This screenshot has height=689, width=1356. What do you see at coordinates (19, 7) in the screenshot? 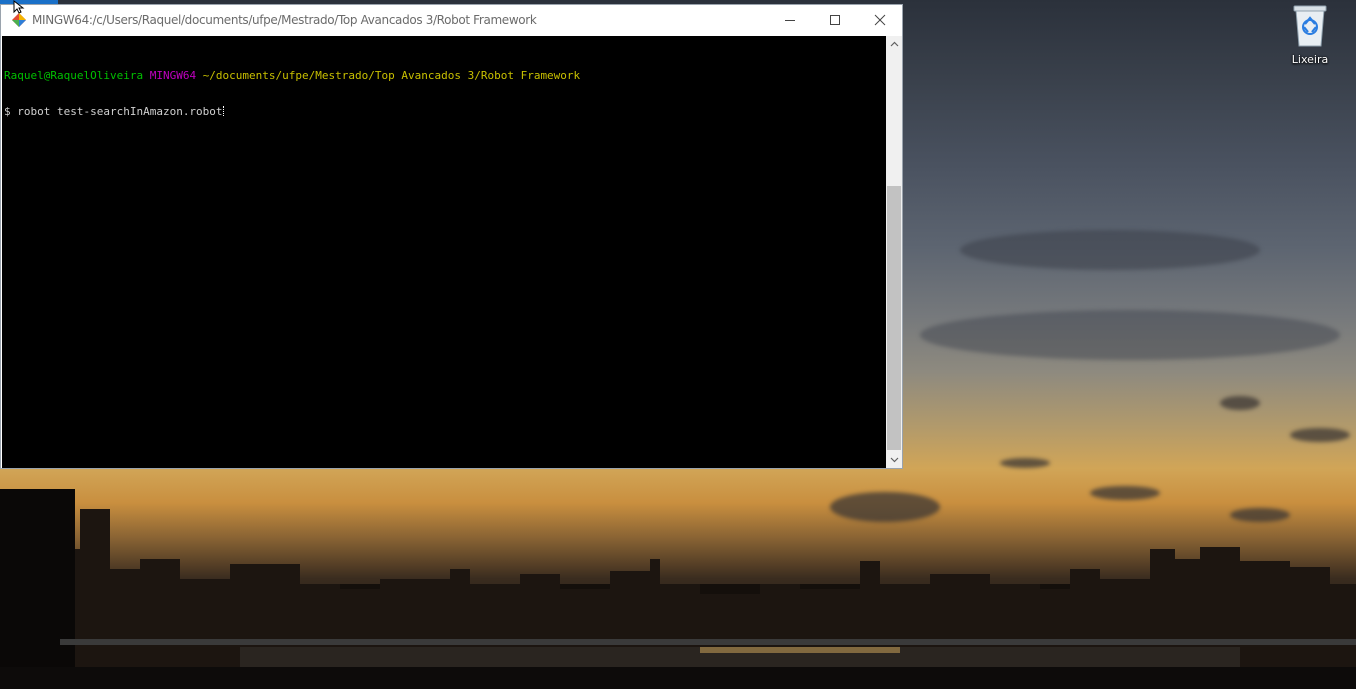
I see `mouse-pointer-icon` at bounding box center [19, 7].